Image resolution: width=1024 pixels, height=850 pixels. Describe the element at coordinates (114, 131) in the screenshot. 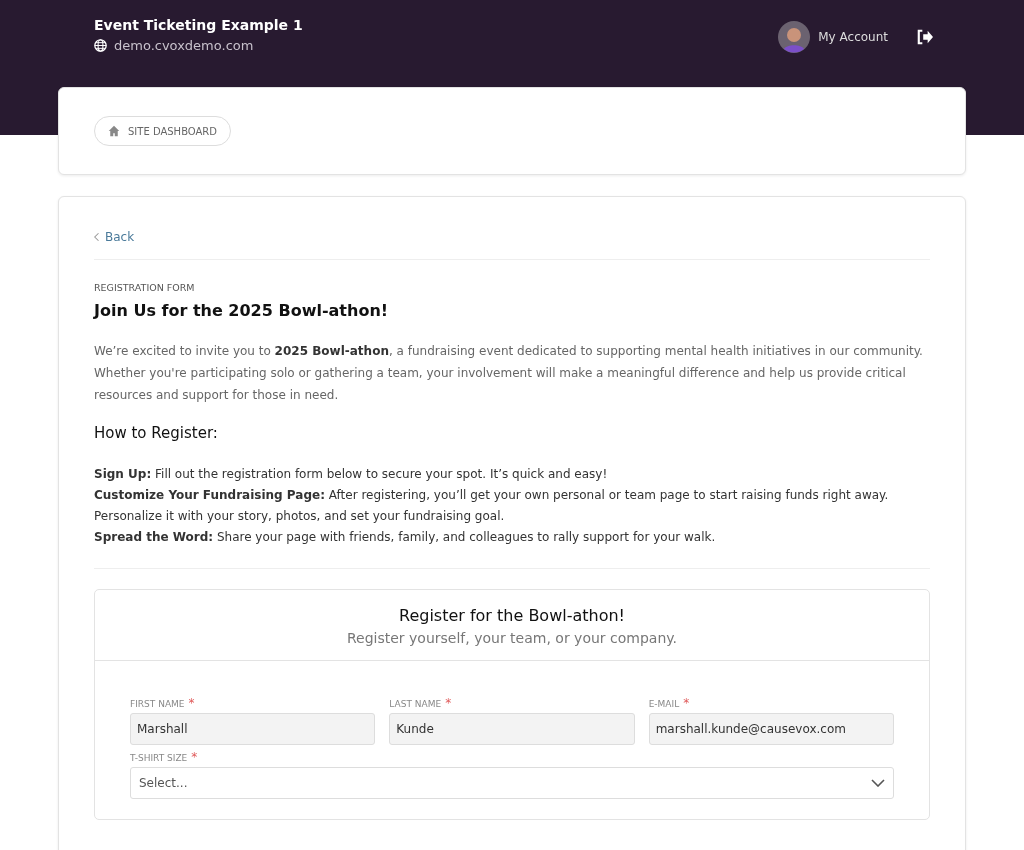

I see `home-icon` at that location.